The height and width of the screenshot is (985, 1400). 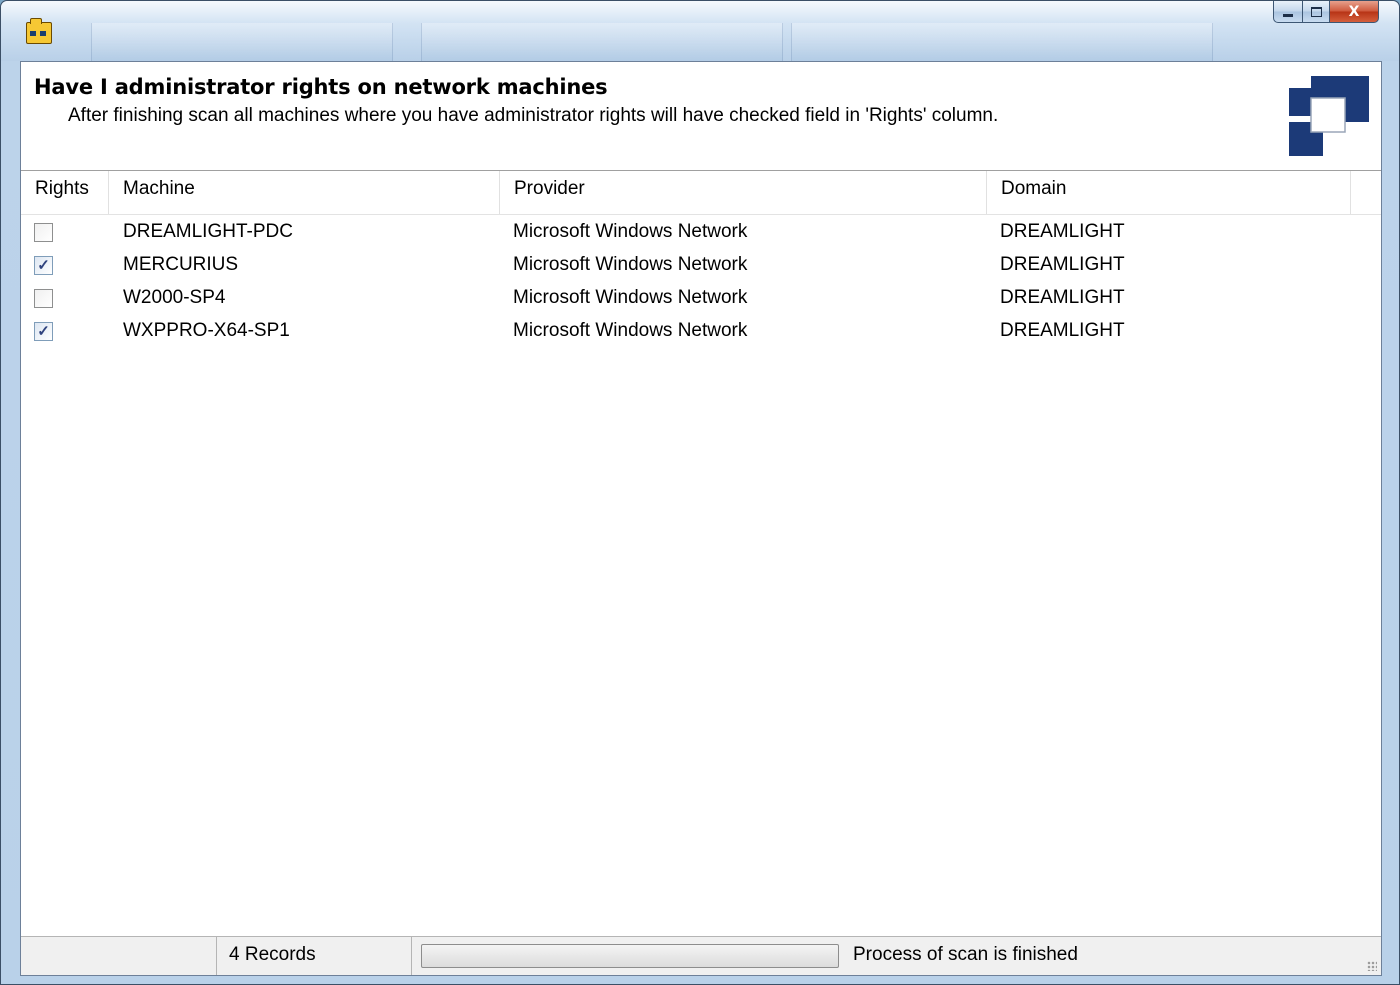 I want to click on close-icon: X, so click(x=1354, y=11).